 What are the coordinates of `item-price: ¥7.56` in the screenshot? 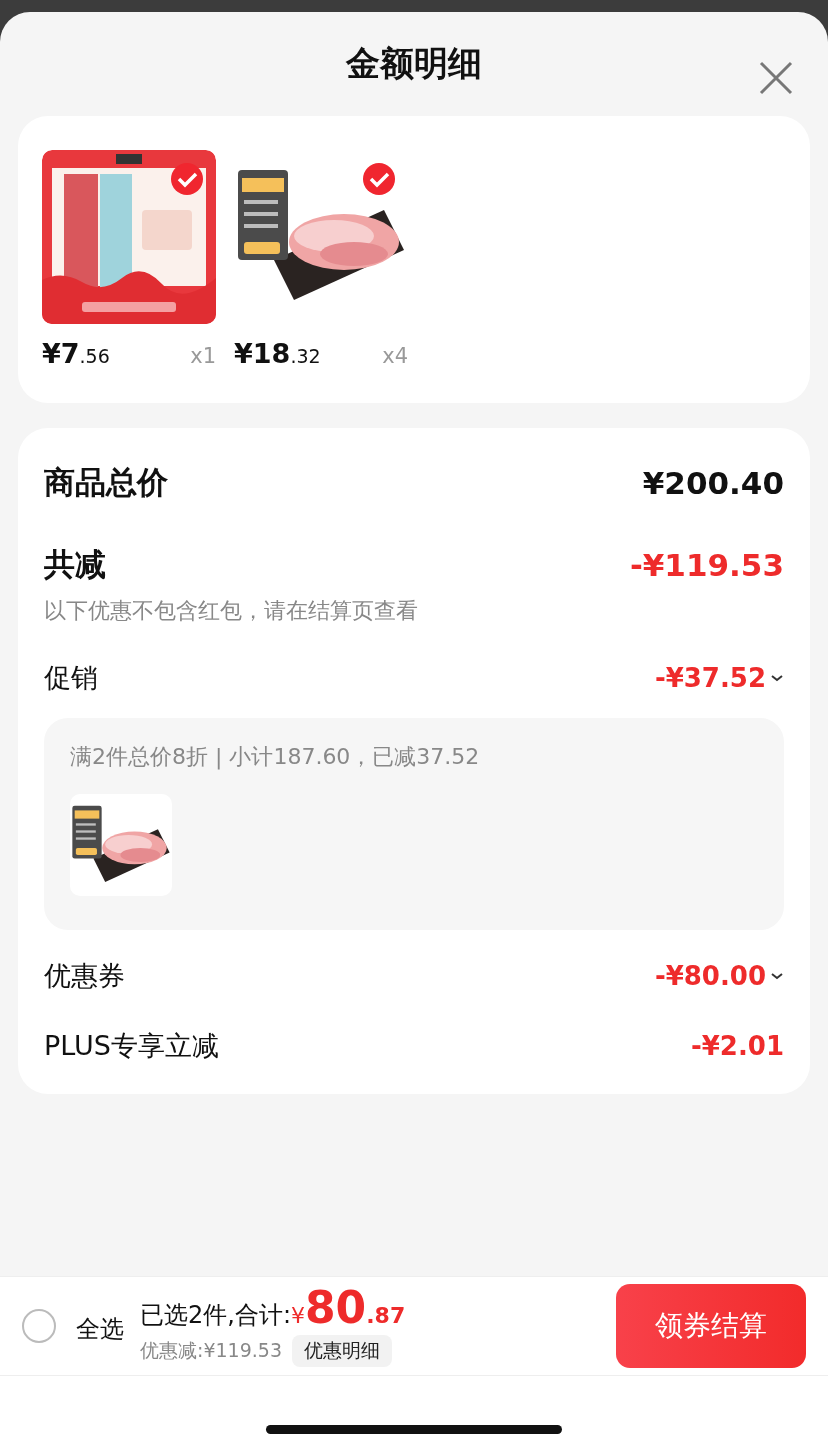 It's located at (76, 353).